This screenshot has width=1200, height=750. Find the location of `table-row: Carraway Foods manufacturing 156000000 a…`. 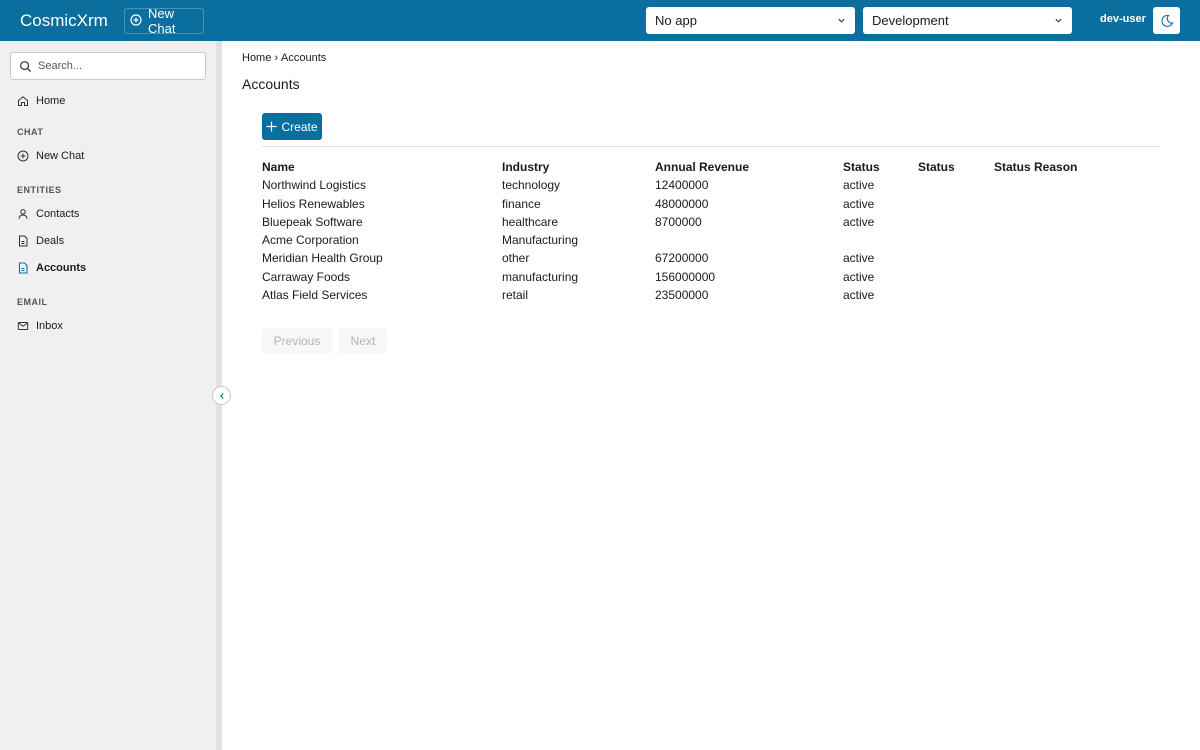

table-row: Carraway Foods manufacturing 156000000 a… is located at coordinates (711, 277).